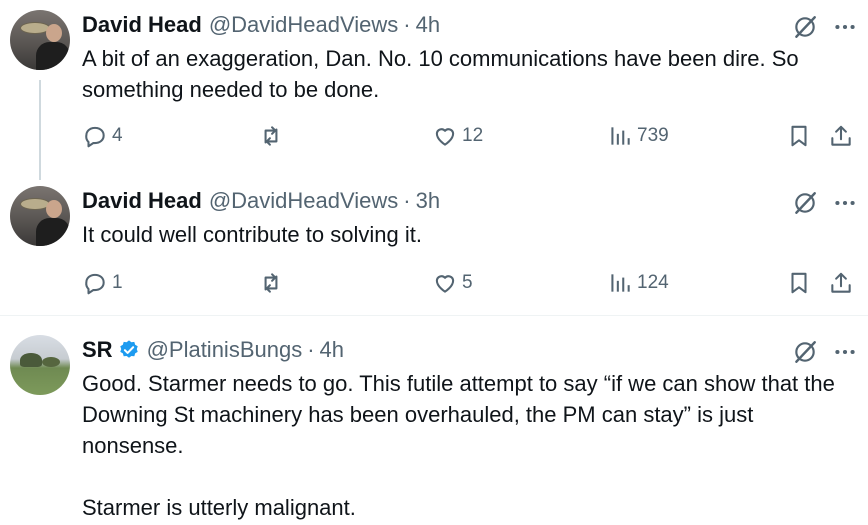 The width and height of the screenshot is (868, 525). What do you see at coordinates (252, 234) in the screenshot?
I see `tweet-text: It could well contribute to solving it.` at bounding box center [252, 234].